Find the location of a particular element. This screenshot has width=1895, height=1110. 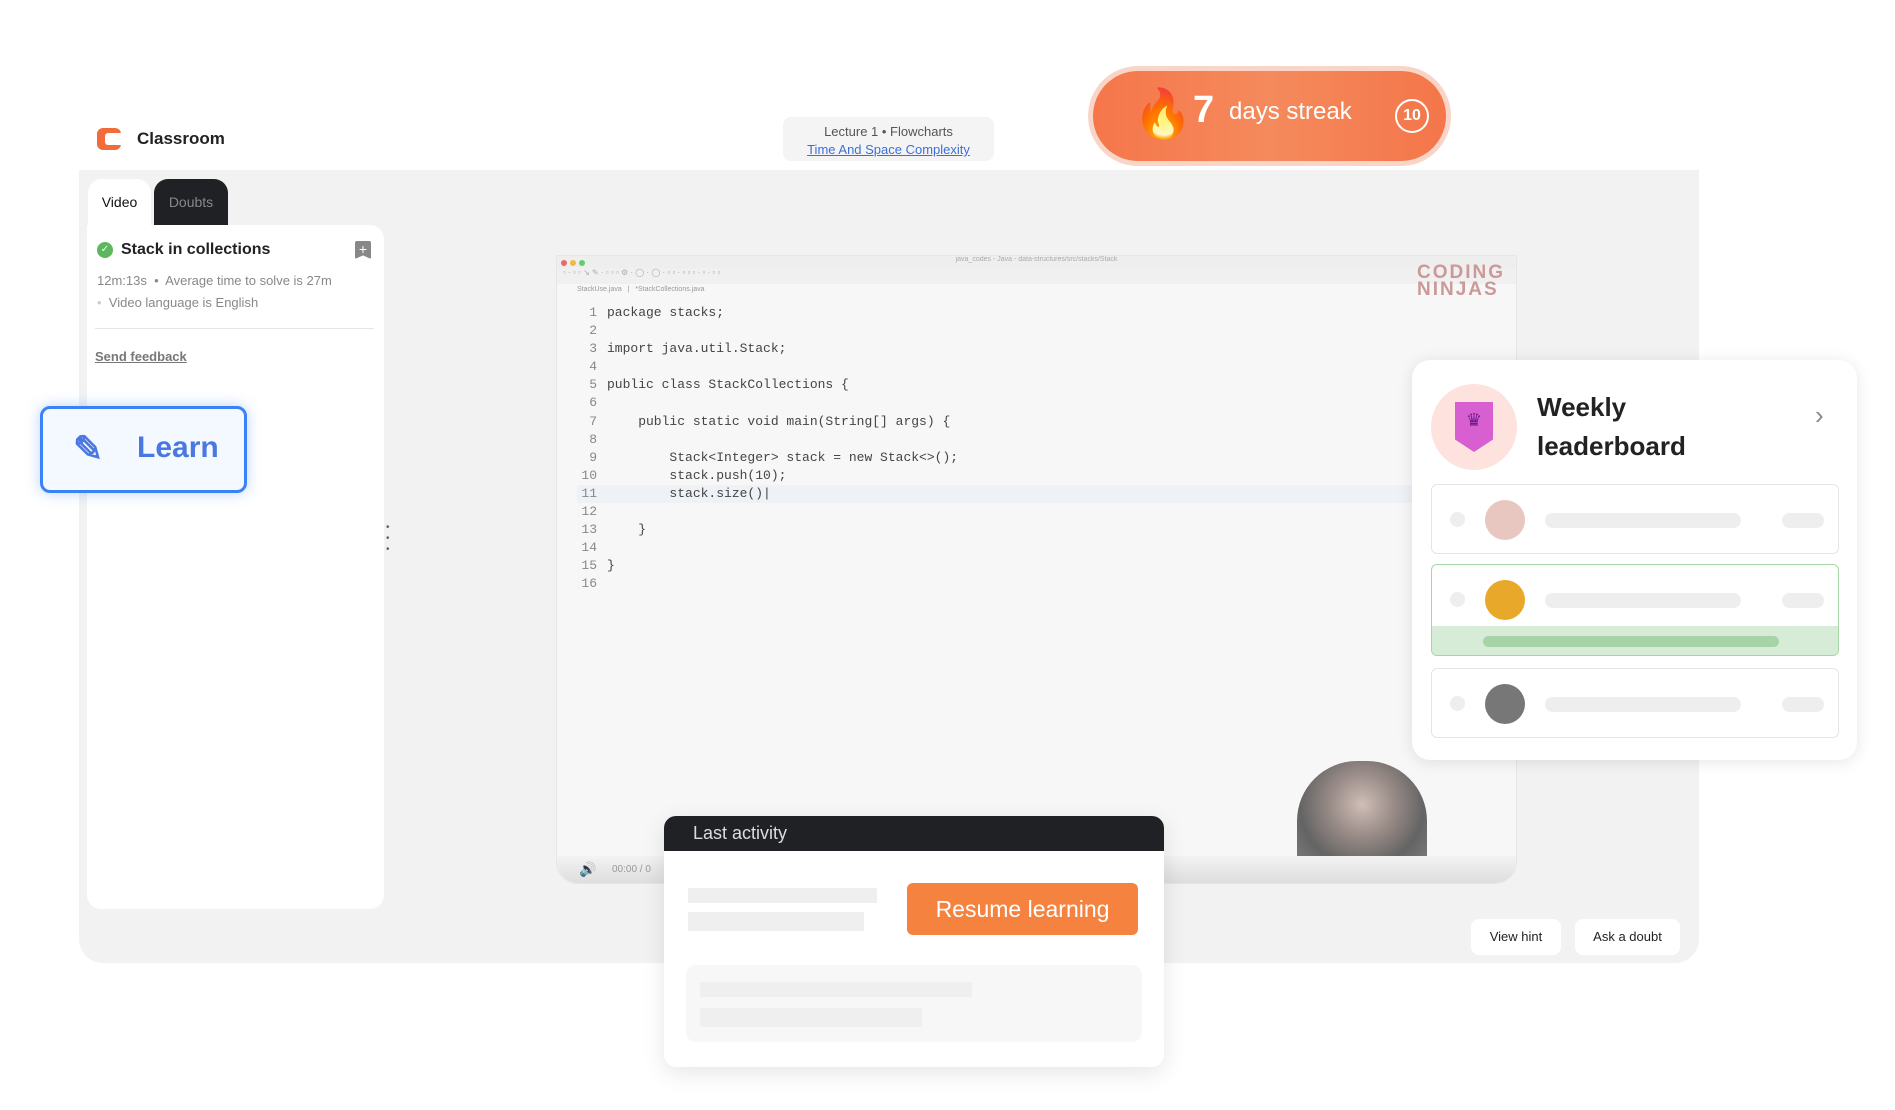

avg-time: Average time to solve is 27m is located at coordinates (248, 280).